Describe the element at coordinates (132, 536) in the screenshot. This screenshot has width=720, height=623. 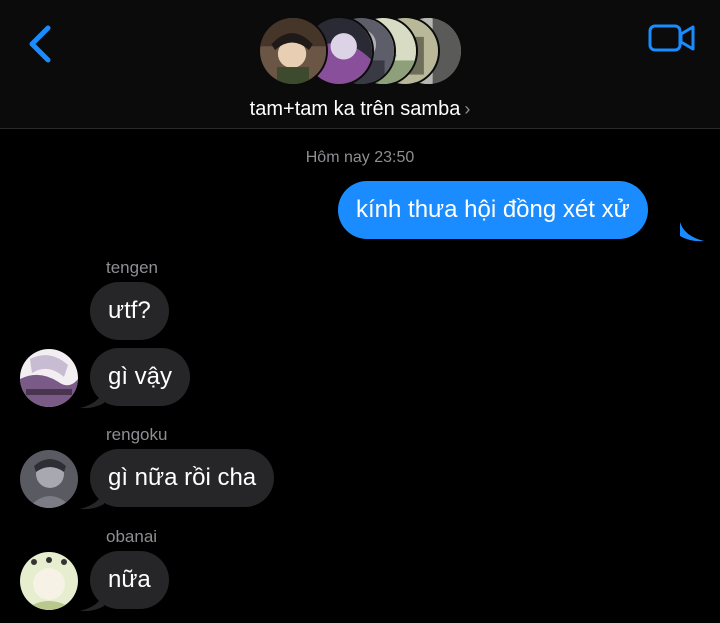
I see `sender-name: obanai` at that location.